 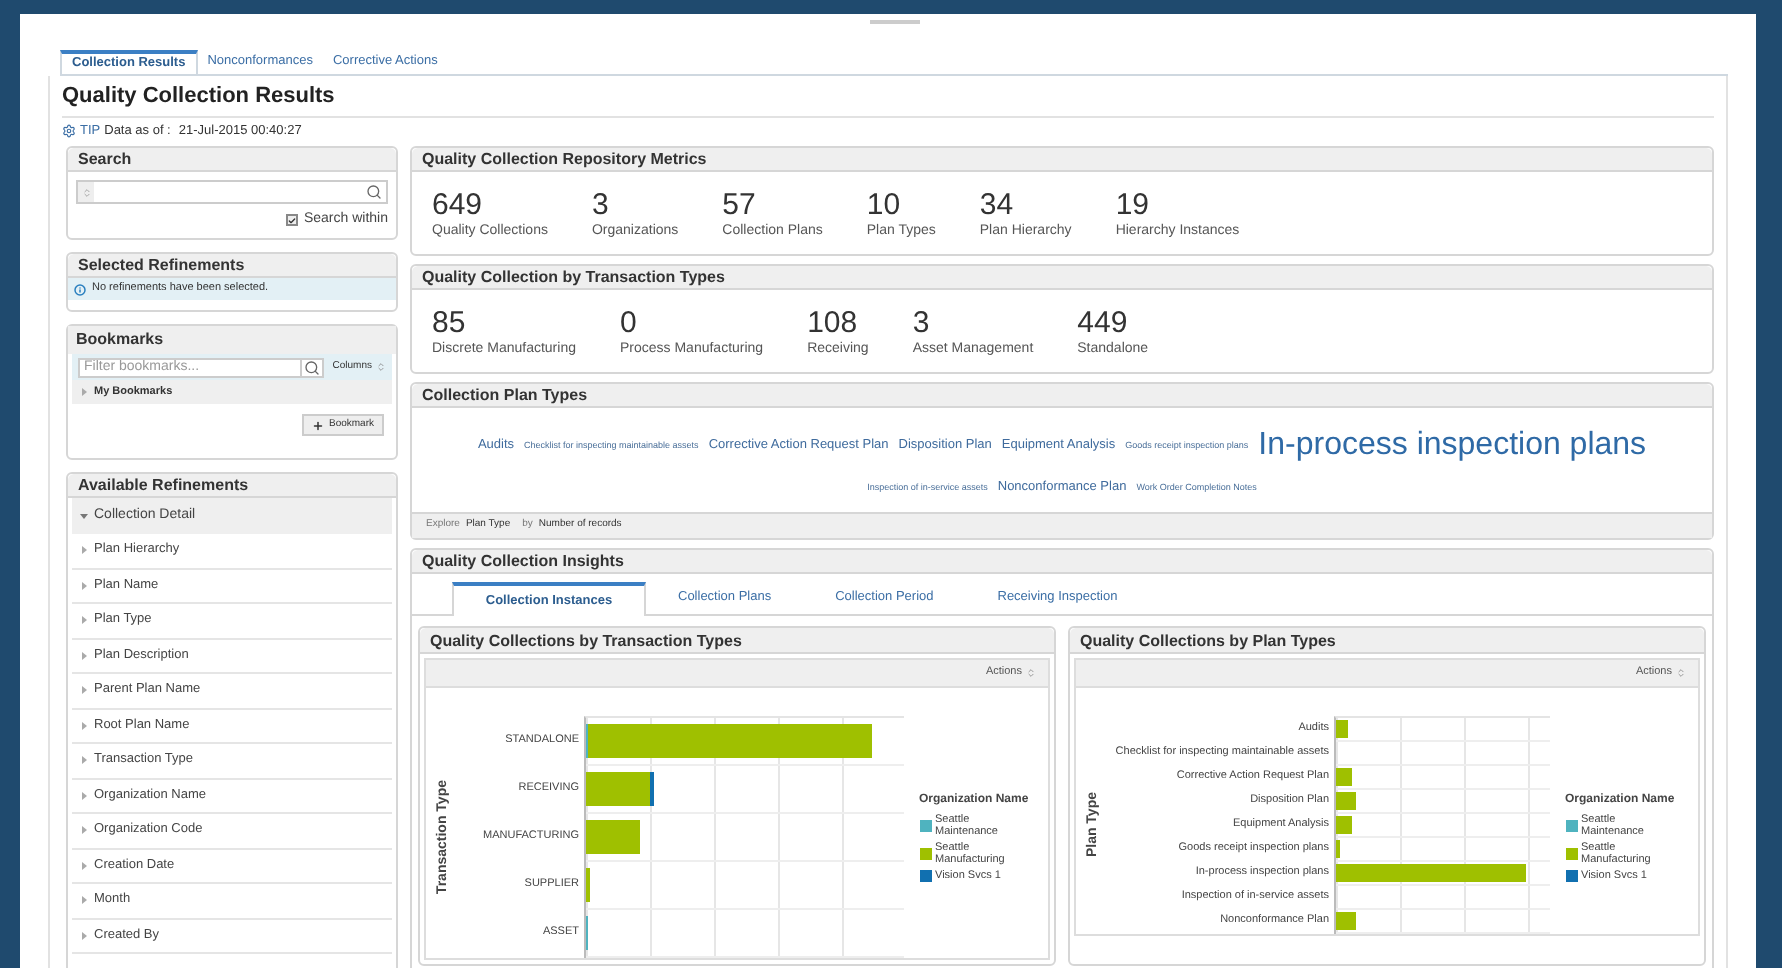 I want to click on collapse-triangle-icon, so click(x=84, y=516).